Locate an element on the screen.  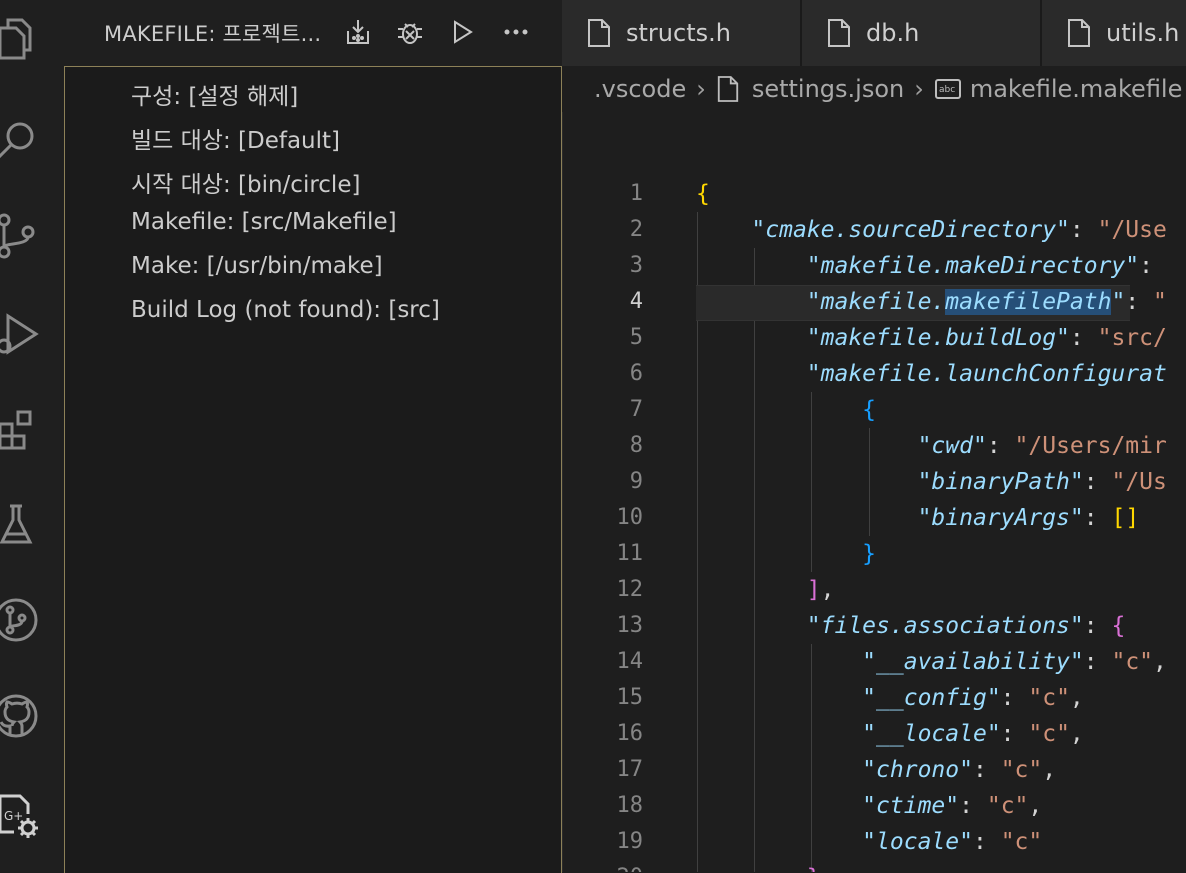
code-line: 8 "cwd": "/Users/mir is located at coordinates (874, 446).